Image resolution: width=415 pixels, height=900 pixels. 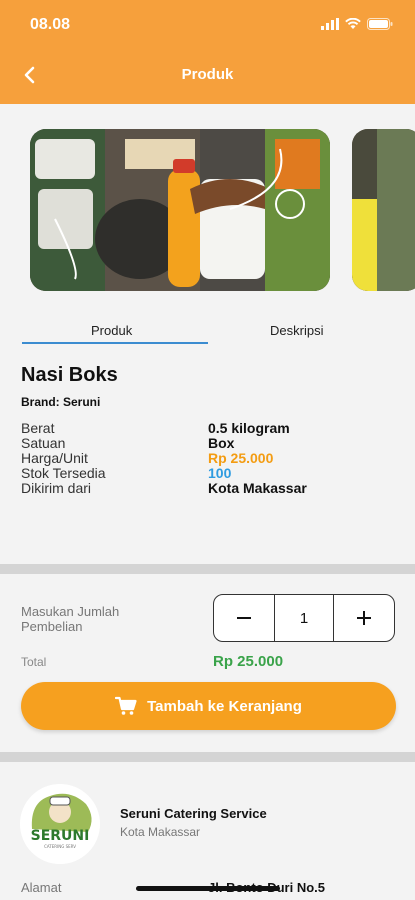 What do you see at coordinates (63, 473) in the screenshot?
I see `spec-label: Stok Tersedia` at bounding box center [63, 473].